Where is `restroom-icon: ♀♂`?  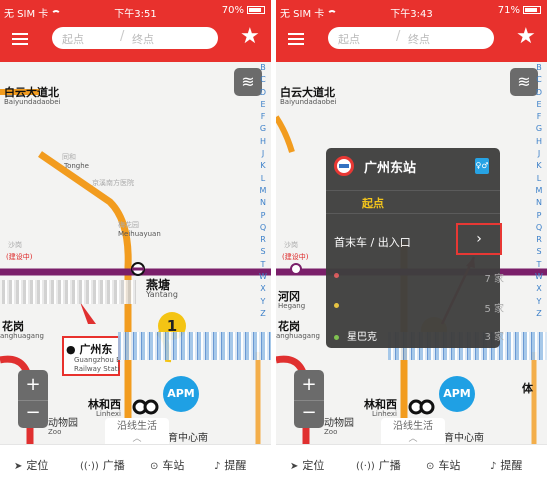
restroom-icon: ♀♂ is located at coordinates (482, 166).